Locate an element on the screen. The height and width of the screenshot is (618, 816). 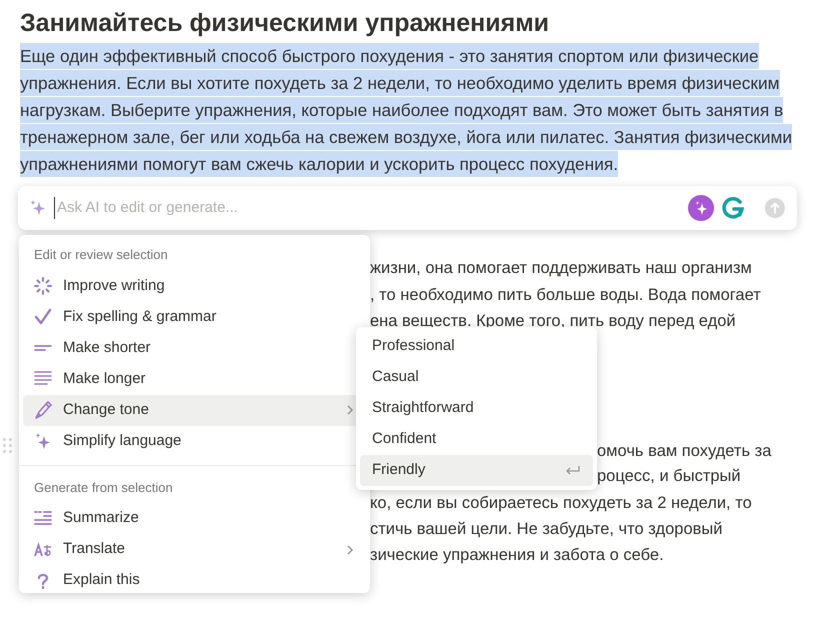
check-icon is located at coordinates (43, 317).